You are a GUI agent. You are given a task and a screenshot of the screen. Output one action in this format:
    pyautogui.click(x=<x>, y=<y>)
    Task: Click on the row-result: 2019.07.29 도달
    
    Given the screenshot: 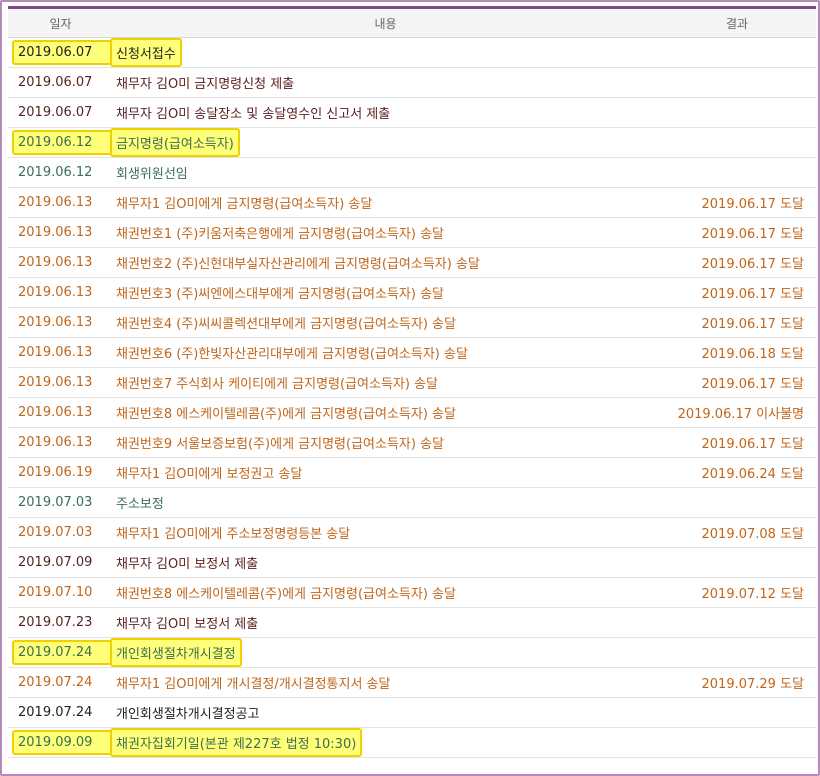 What is the action you would take?
    pyautogui.click(x=737, y=682)
    